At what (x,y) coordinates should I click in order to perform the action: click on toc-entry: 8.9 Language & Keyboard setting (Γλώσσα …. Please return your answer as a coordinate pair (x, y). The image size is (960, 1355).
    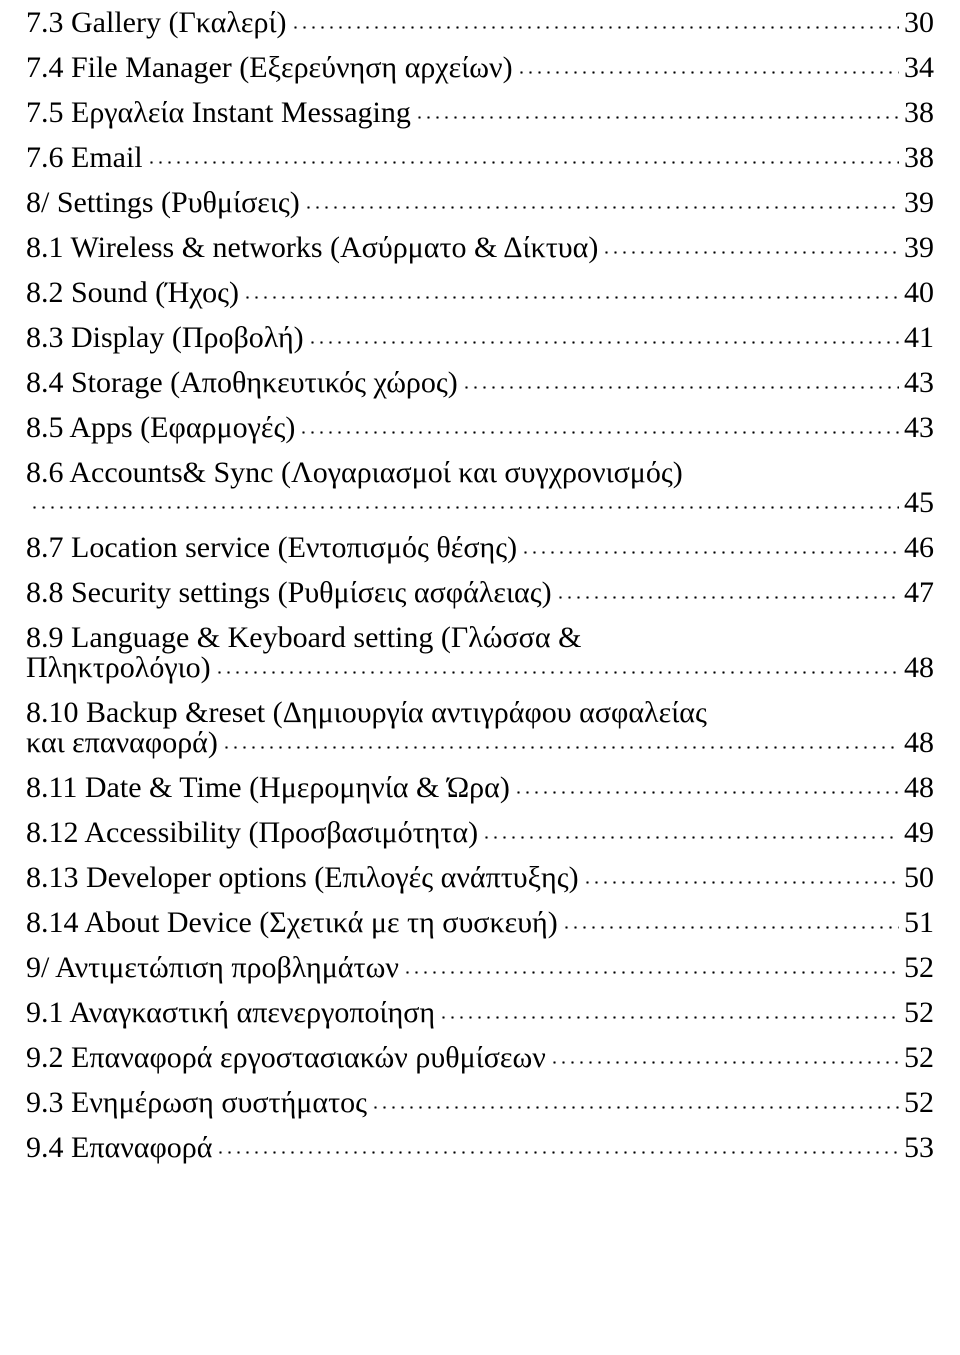
    Looking at the image, I should click on (480, 653).